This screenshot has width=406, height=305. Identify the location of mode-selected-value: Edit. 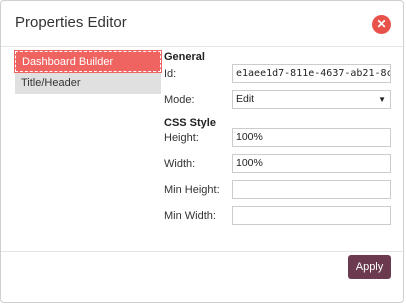
(245, 99).